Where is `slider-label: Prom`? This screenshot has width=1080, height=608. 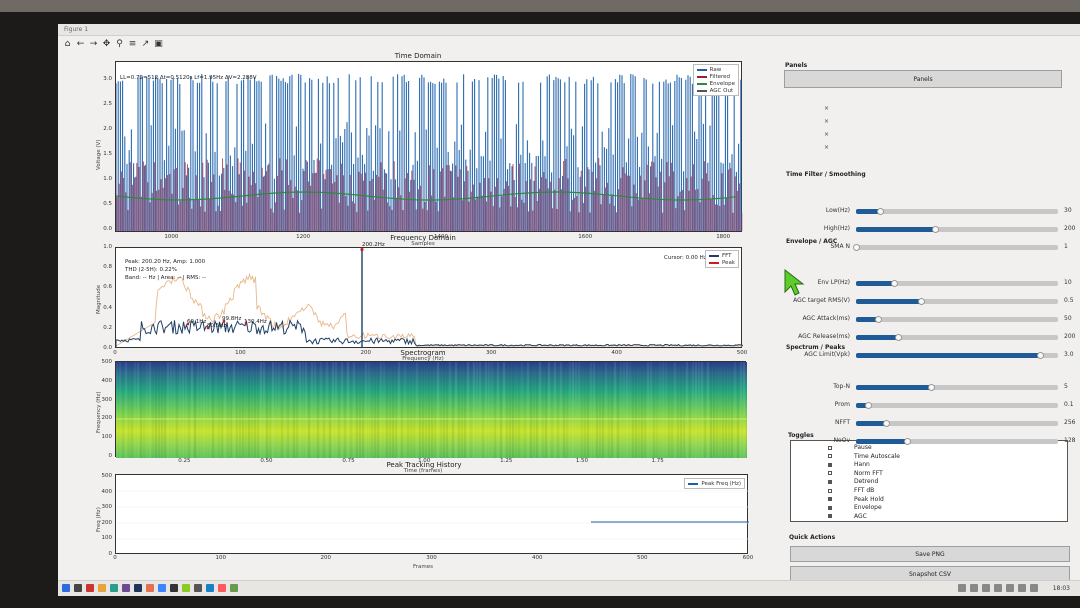
slider-label: Prom is located at coordinates (842, 404).